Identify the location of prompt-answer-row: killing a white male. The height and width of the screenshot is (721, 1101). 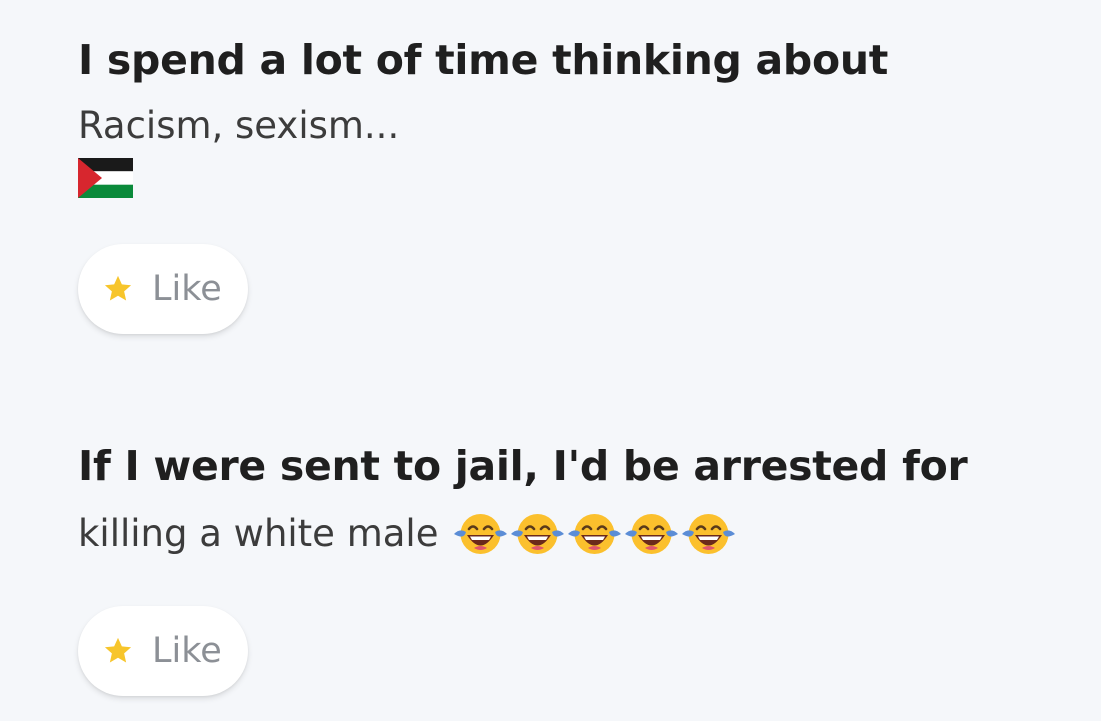
(522, 534).